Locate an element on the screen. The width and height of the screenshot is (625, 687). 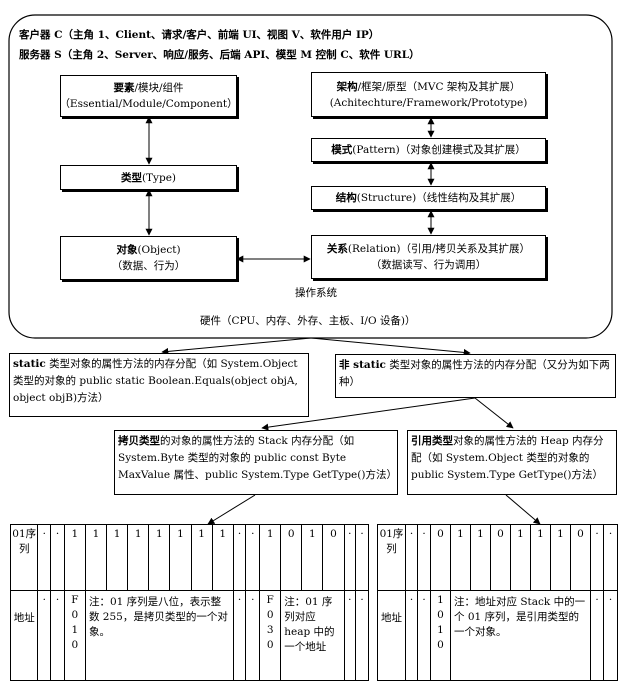
pattern-rest: (Pattern)（对象创建模式及其扩展） is located at coordinates (439, 150).